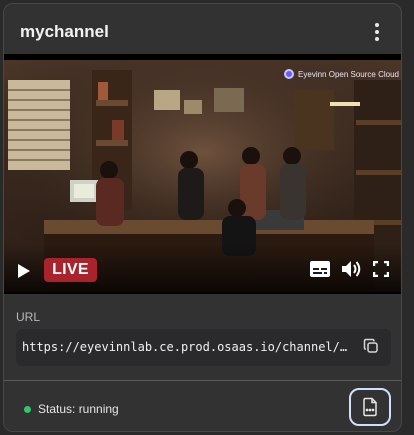  What do you see at coordinates (381, 269) in the screenshot?
I see `fullscreen-icon` at bounding box center [381, 269].